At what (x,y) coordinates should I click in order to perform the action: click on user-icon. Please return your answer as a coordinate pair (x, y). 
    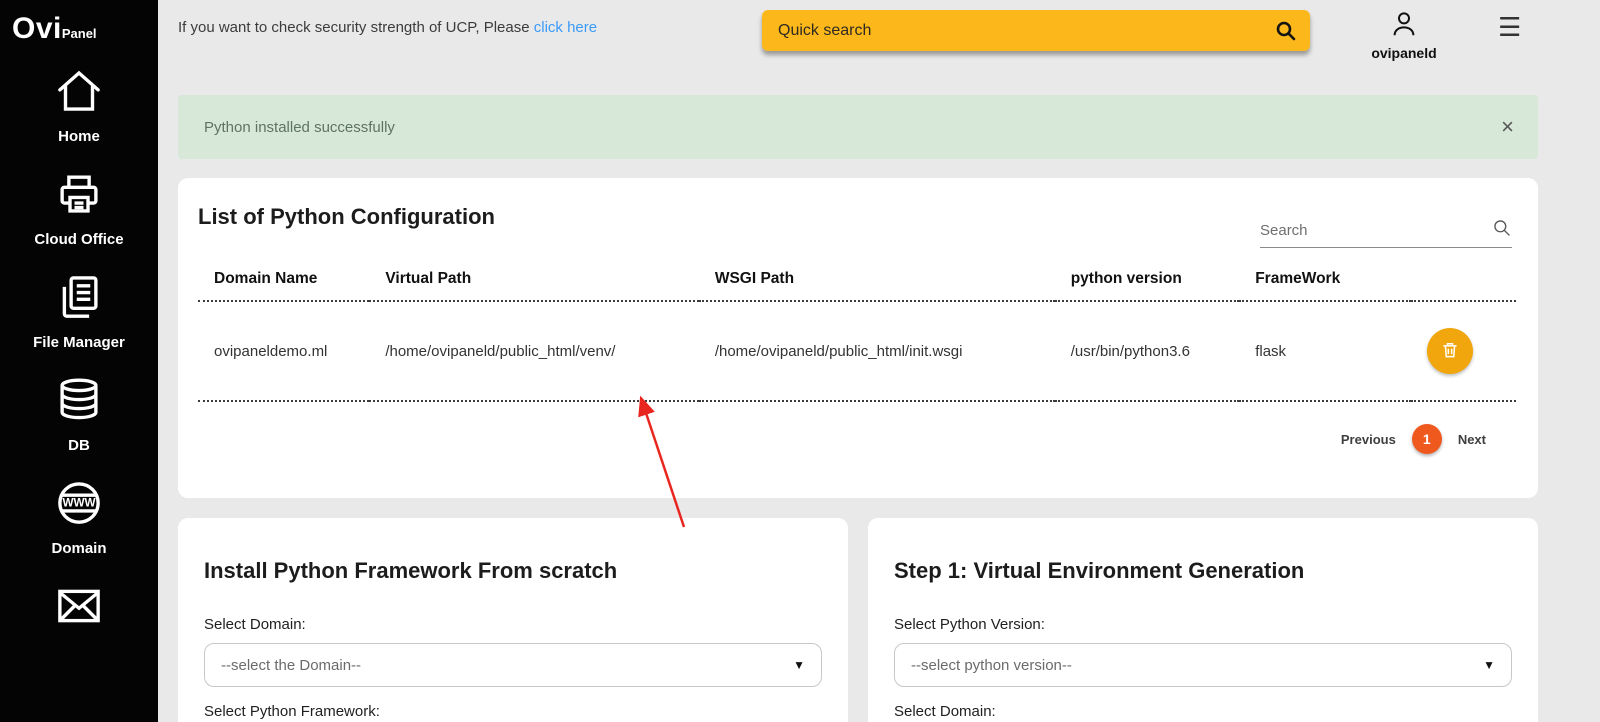
    Looking at the image, I should click on (1404, 26).